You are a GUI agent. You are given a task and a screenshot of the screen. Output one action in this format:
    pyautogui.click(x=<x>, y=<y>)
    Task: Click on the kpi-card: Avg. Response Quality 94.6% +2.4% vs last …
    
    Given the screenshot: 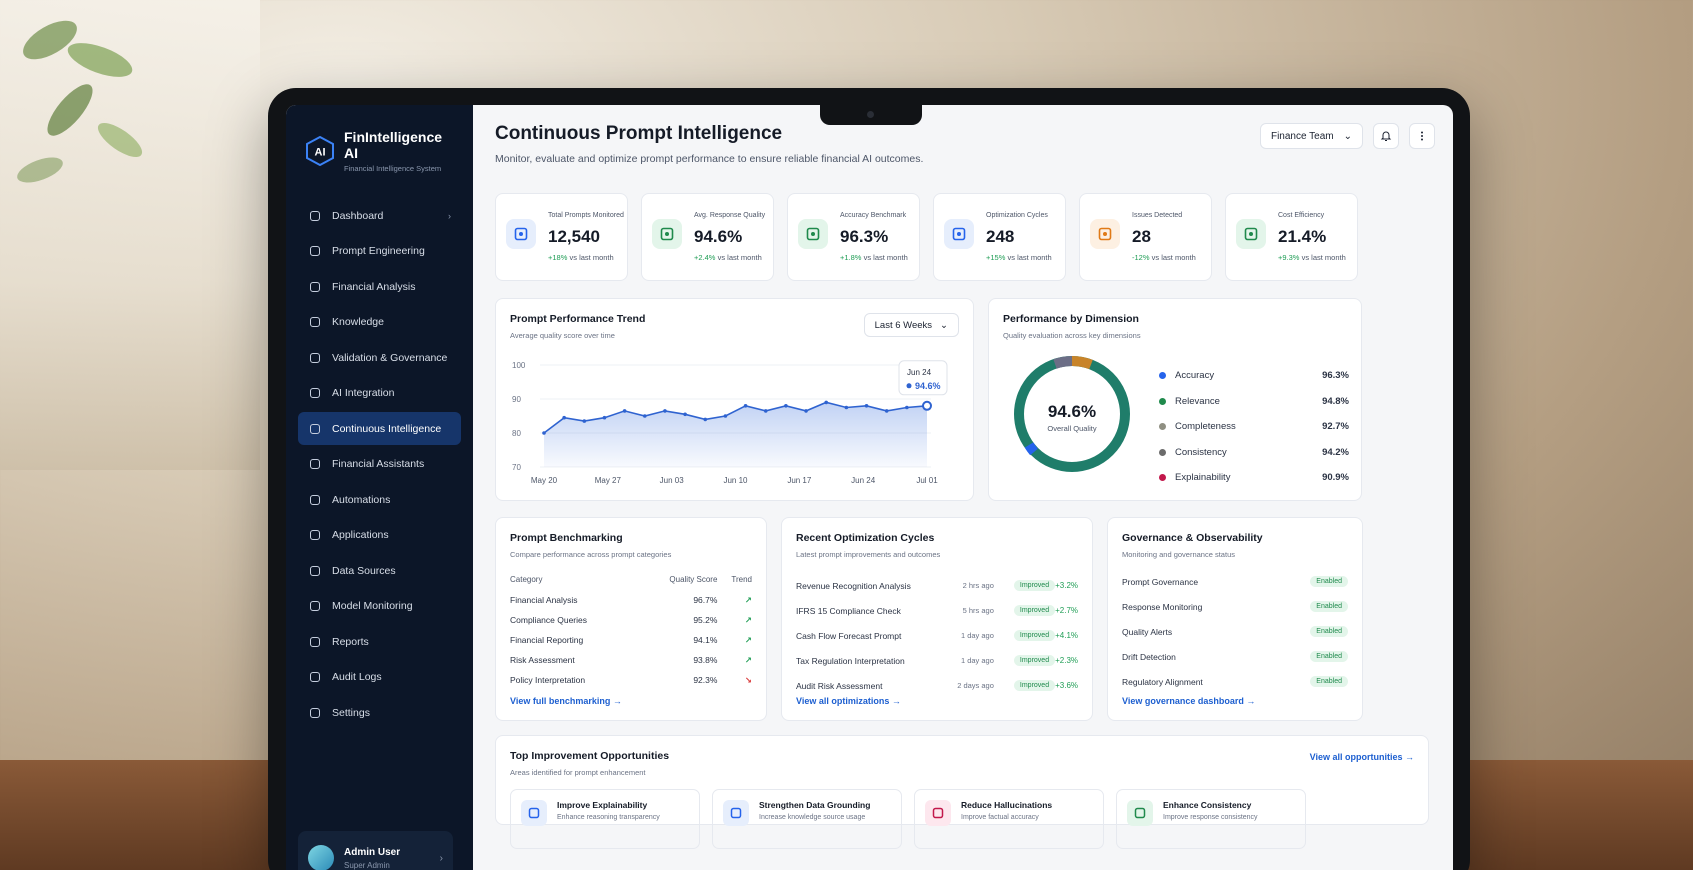 What is the action you would take?
    pyautogui.click(x=707, y=237)
    